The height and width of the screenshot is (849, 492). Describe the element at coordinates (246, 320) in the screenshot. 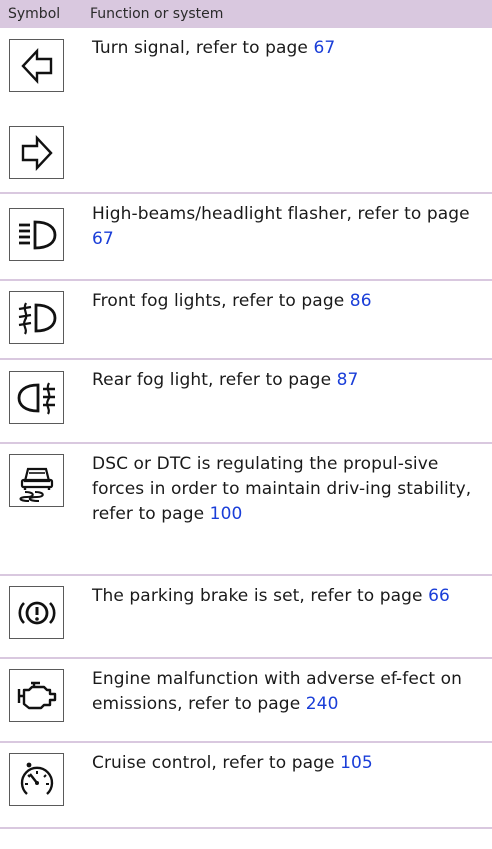

I see `table-row: Front fog lights, refer to page 86` at that location.